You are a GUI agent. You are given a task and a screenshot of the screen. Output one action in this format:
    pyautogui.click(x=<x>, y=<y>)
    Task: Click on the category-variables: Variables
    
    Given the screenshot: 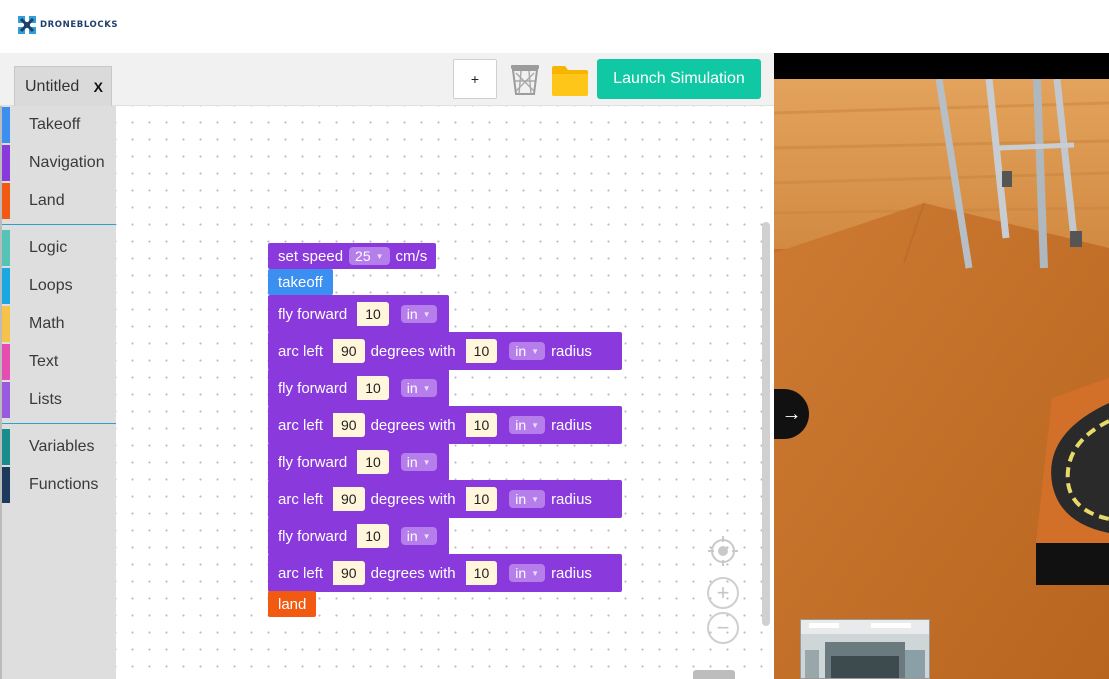 What is the action you would take?
    pyautogui.click(x=59, y=447)
    